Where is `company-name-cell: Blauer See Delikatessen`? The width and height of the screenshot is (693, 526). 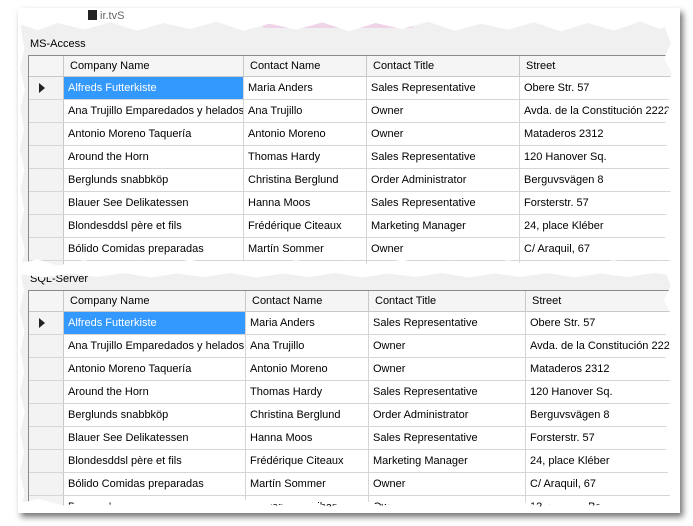
company-name-cell: Blauer See Delikatessen is located at coordinates (154, 203).